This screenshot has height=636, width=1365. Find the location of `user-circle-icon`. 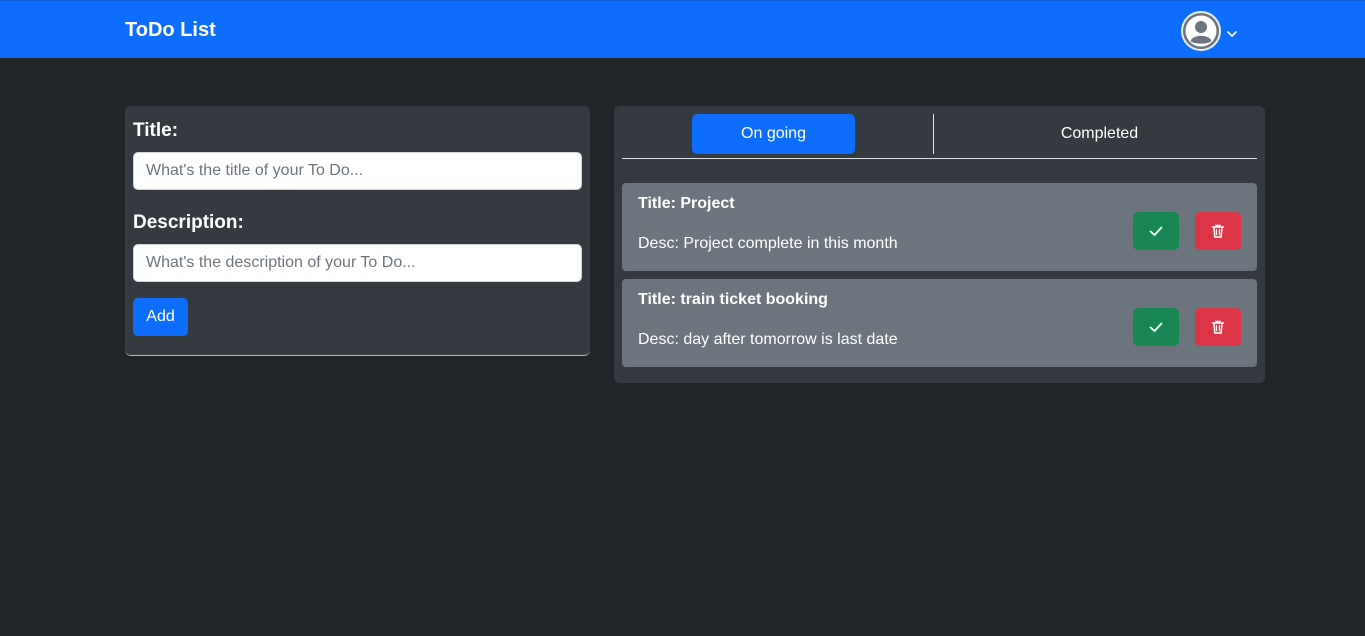

user-circle-icon is located at coordinates (1201, 31).